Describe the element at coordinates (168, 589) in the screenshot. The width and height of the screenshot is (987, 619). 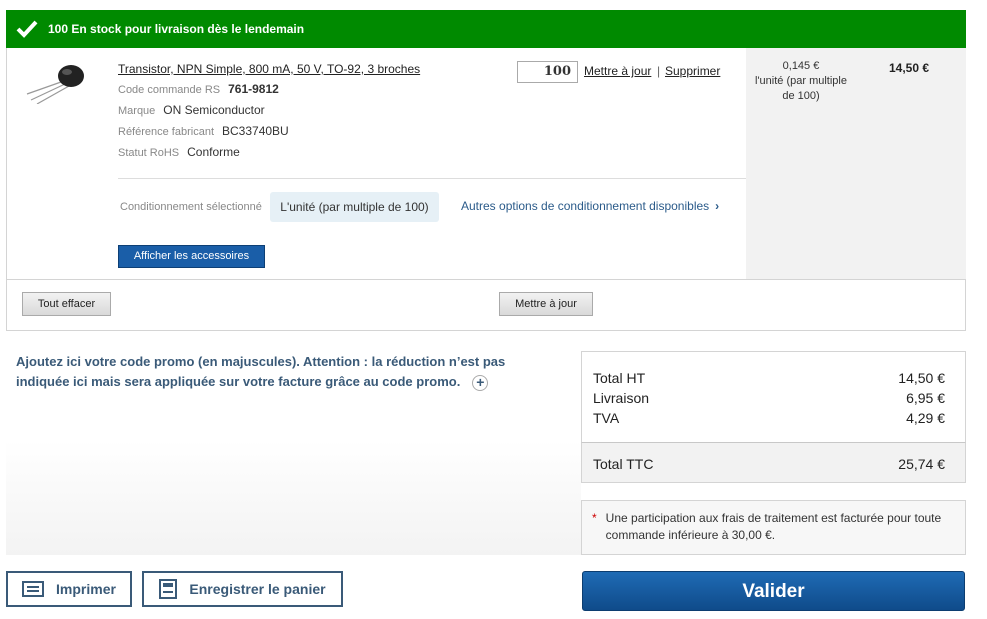
I see `save-icon` at that location.